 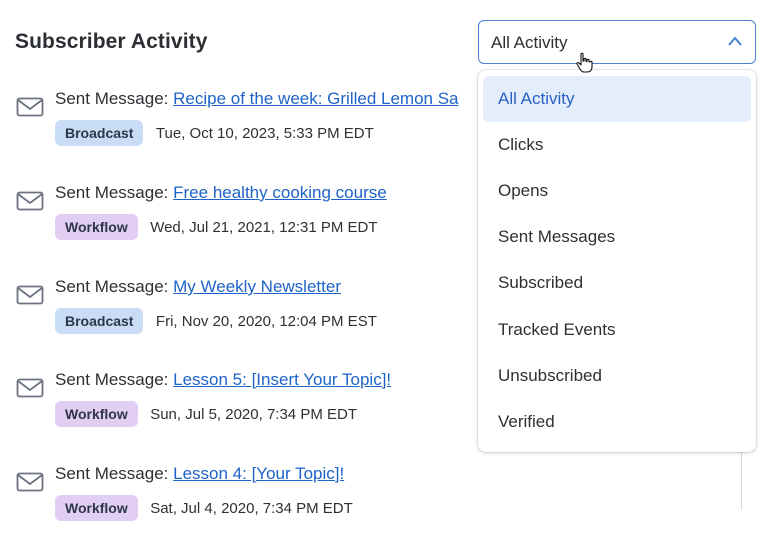 I want to click on filter-option-unsubscribed: Unsubscribed, so click(x=617, y=376).